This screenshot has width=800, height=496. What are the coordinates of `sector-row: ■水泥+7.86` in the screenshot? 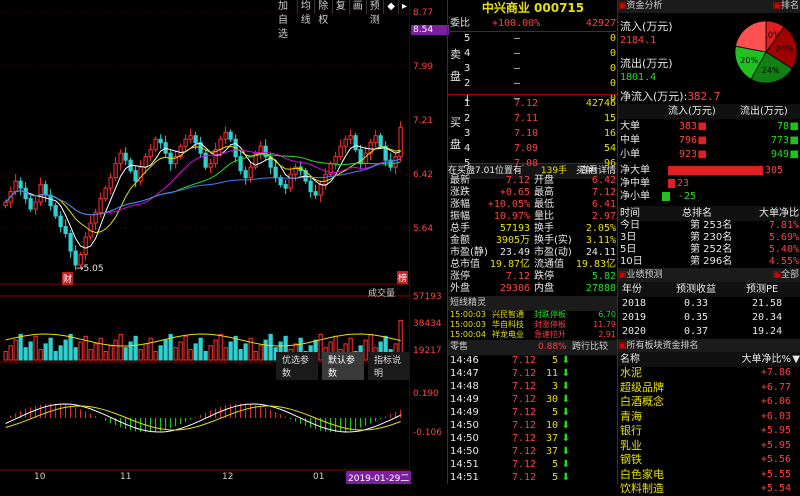 It's located at (709, 373).